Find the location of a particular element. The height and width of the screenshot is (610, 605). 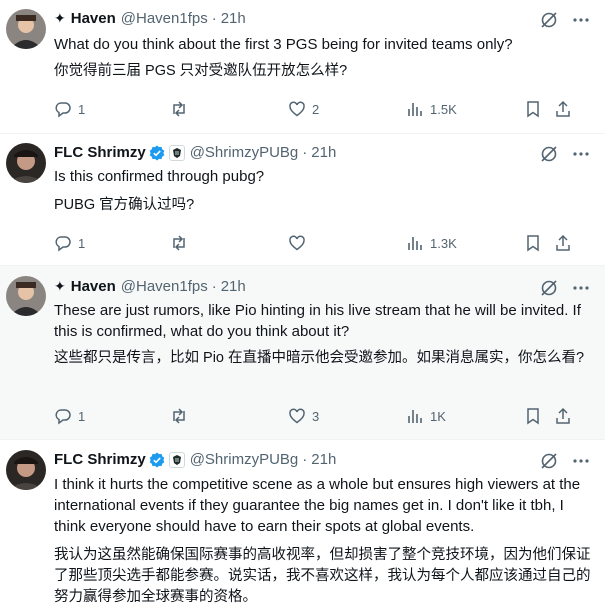

like-button is located at coordinates (300, 243).